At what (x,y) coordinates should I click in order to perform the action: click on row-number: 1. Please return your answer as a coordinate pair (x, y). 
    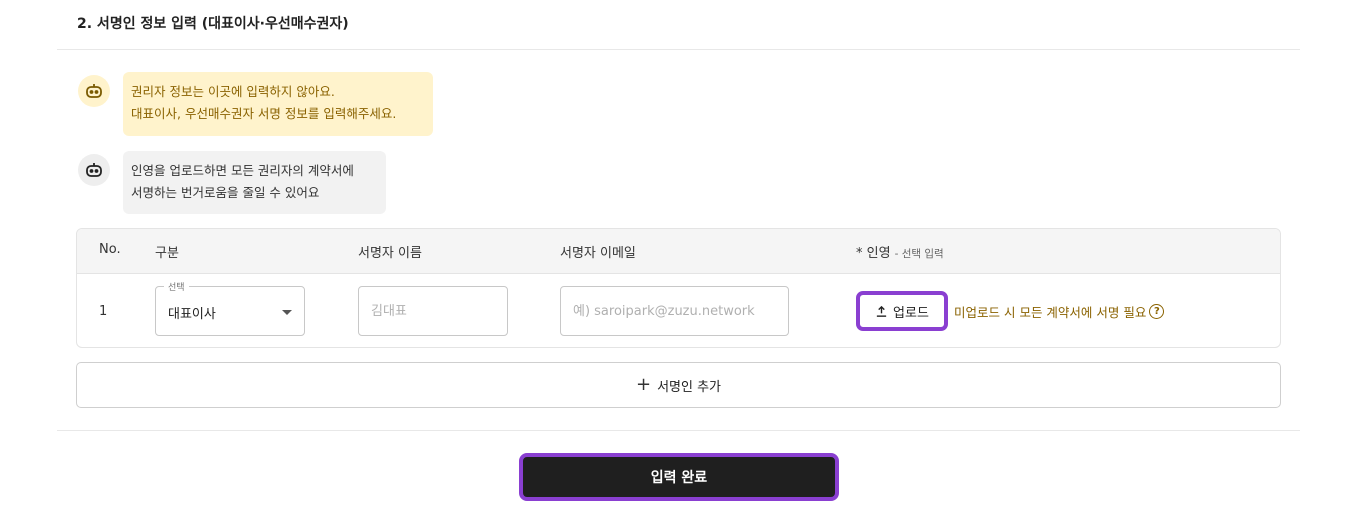
    Looking at the image, I should click on (103, 311).